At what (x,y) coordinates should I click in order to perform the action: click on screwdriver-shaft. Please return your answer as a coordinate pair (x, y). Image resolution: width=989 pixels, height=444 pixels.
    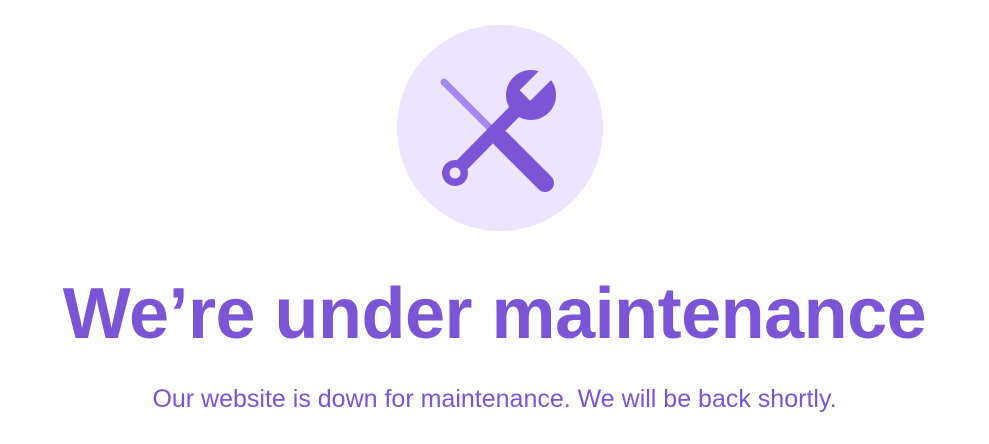
    Looking at the image, I should click on (469, 107).